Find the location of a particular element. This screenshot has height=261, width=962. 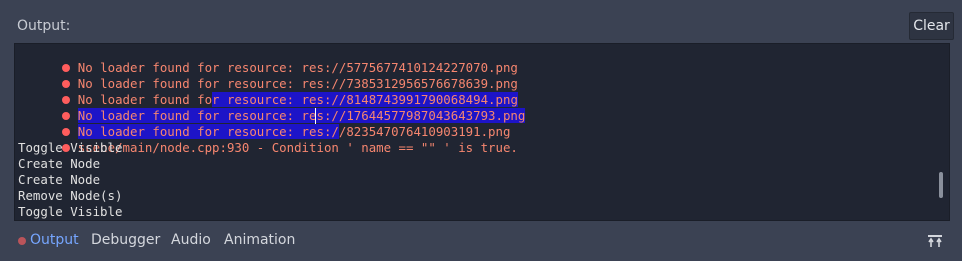

vertical-scrollbar is located at coordinates (941, 185).